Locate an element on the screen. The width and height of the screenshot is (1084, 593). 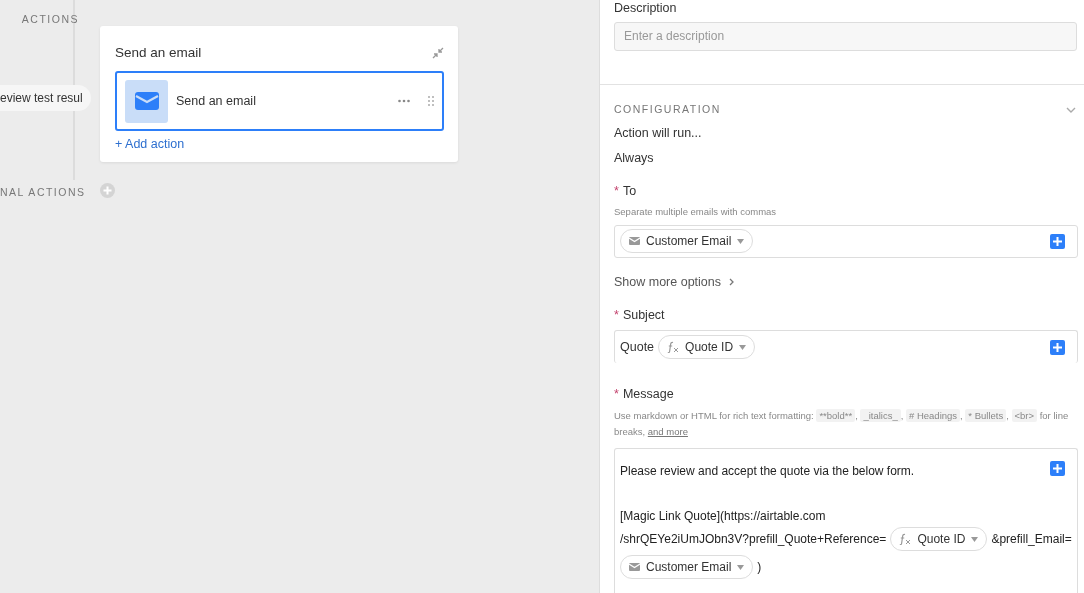
section-heading: CONFIGURATION is located at coordinates (667, 109).